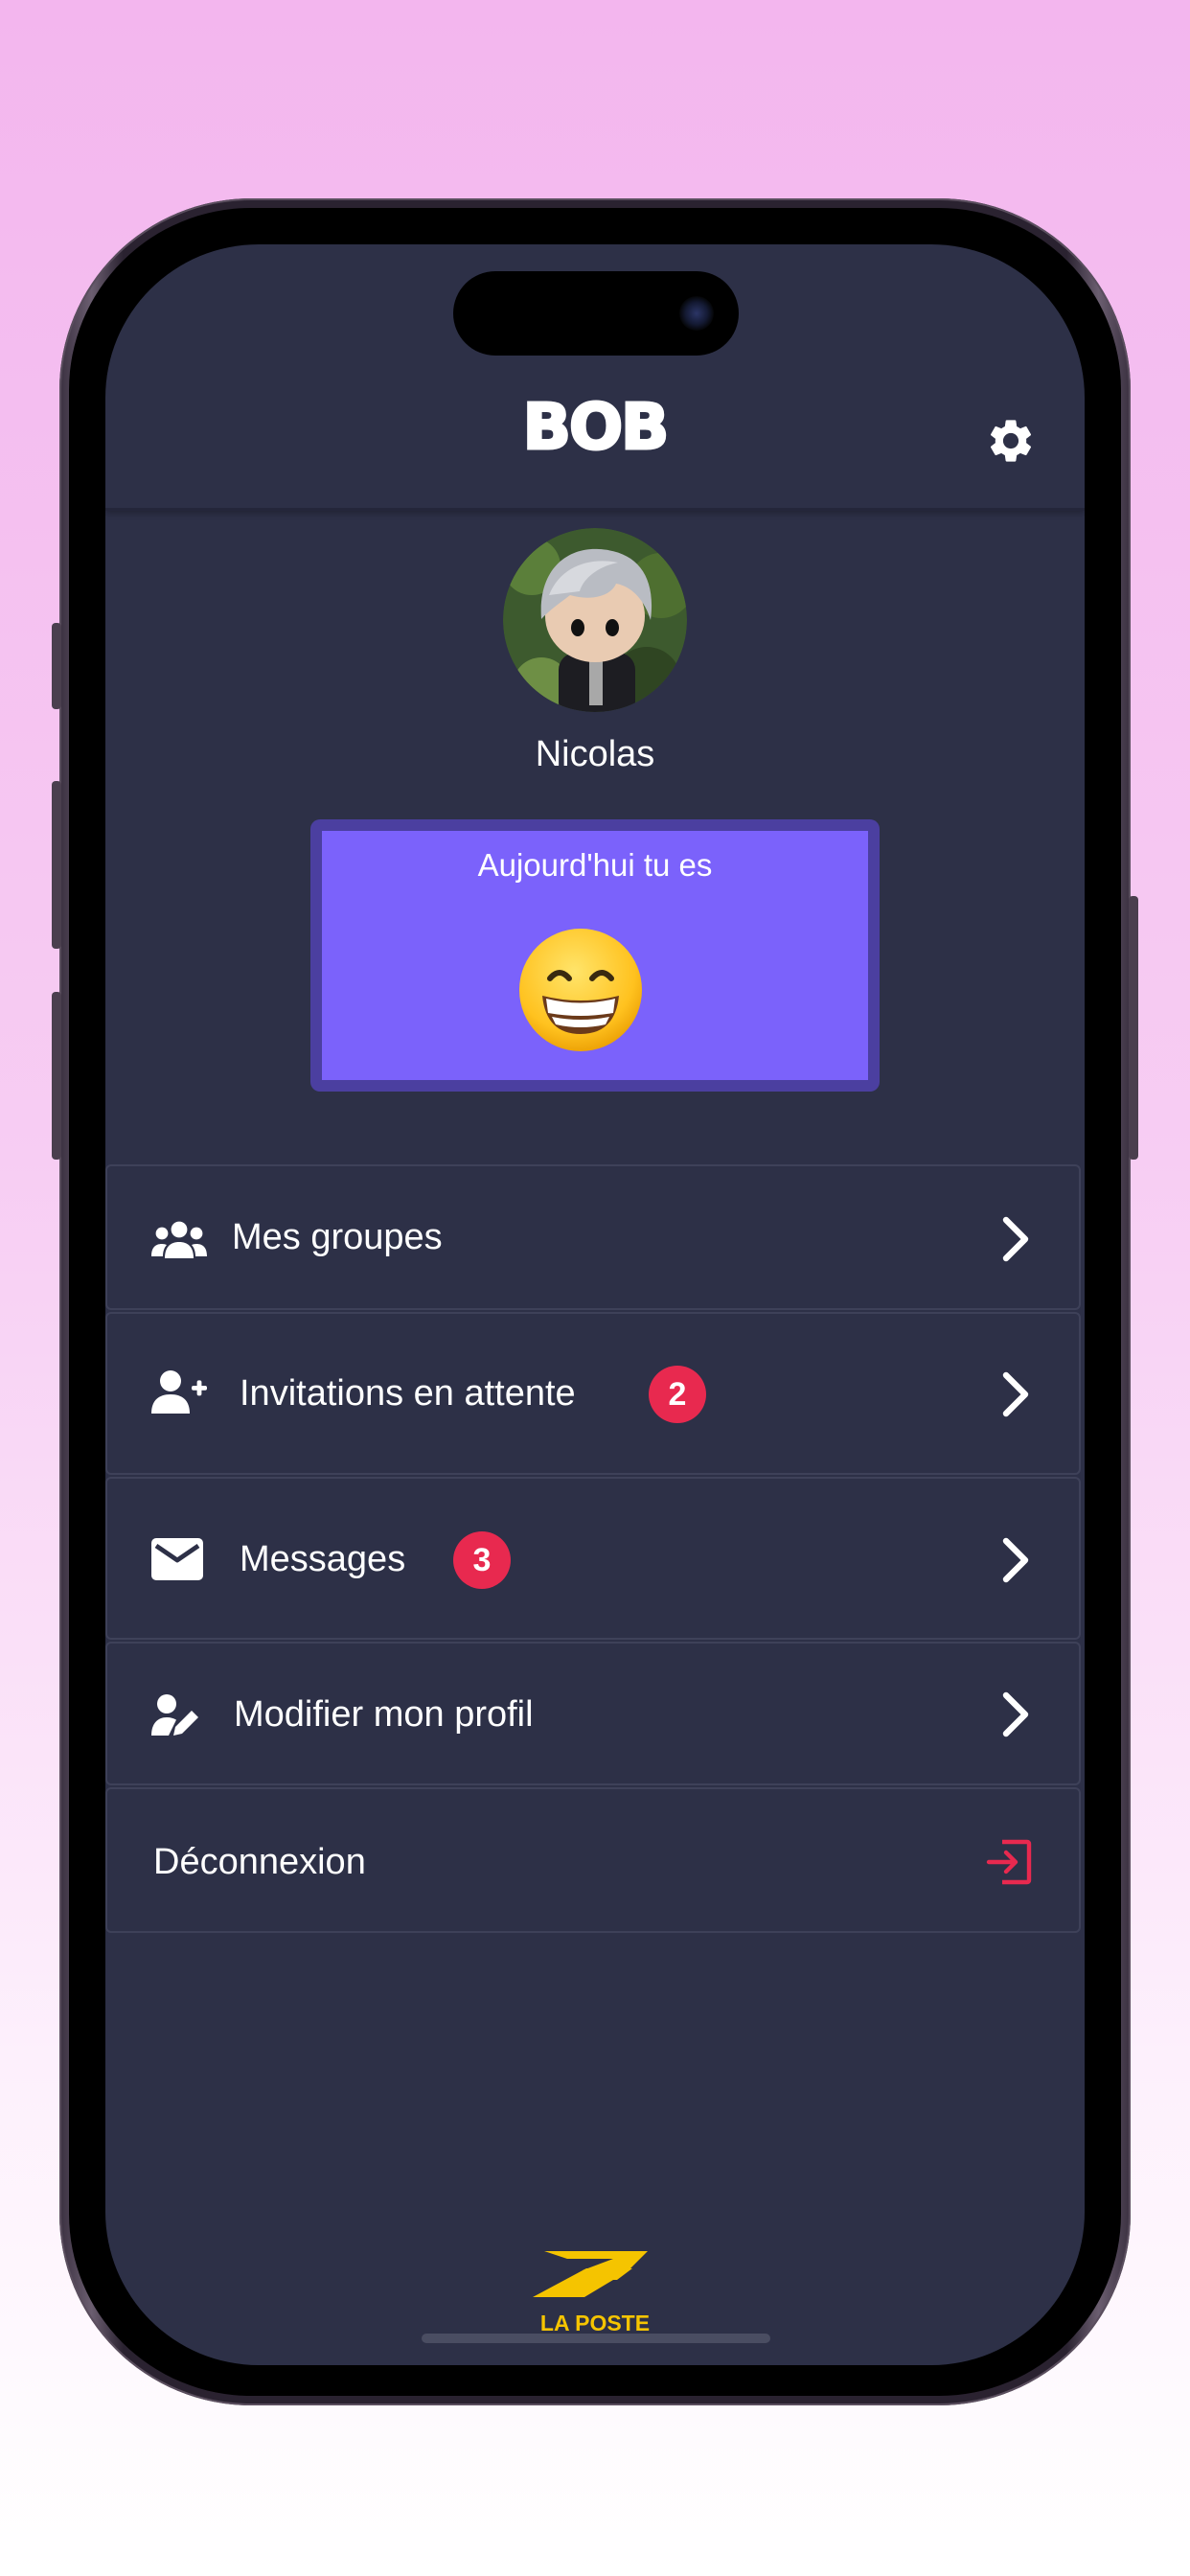 Image resolution: width=1190 pixels, height=2576 pixels. I want to click on logout-icon, so click(1009, 1862).